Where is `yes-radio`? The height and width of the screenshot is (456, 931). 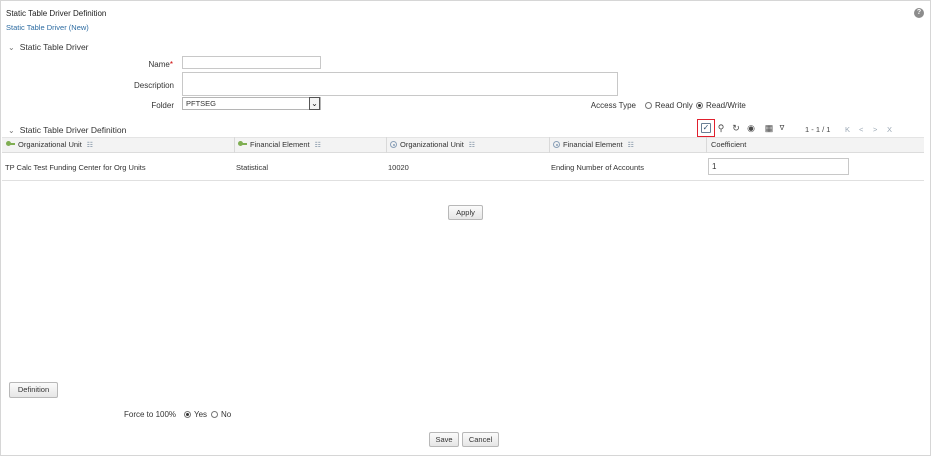 yes-radio is located at coordinates (187, 414).